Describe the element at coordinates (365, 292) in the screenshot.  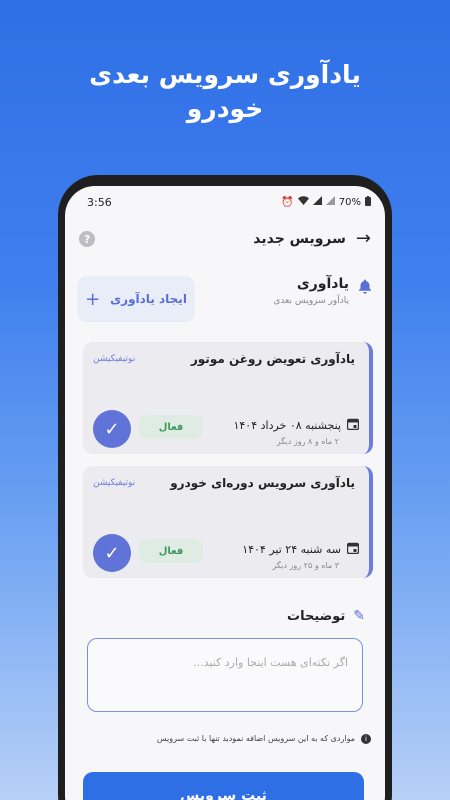
I see `bell-icon` at that location.